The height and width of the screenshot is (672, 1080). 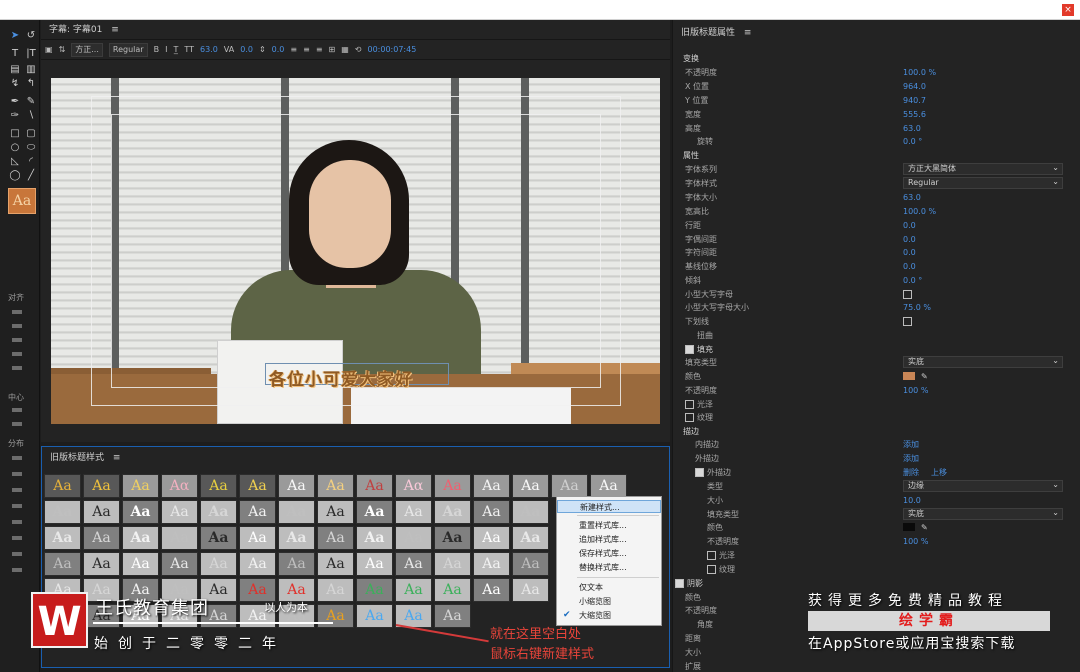 What do you see at coordinates (912, 280) in the screenshot?
I see `property-value: 0.0 °` at bounding box center [912, 280].